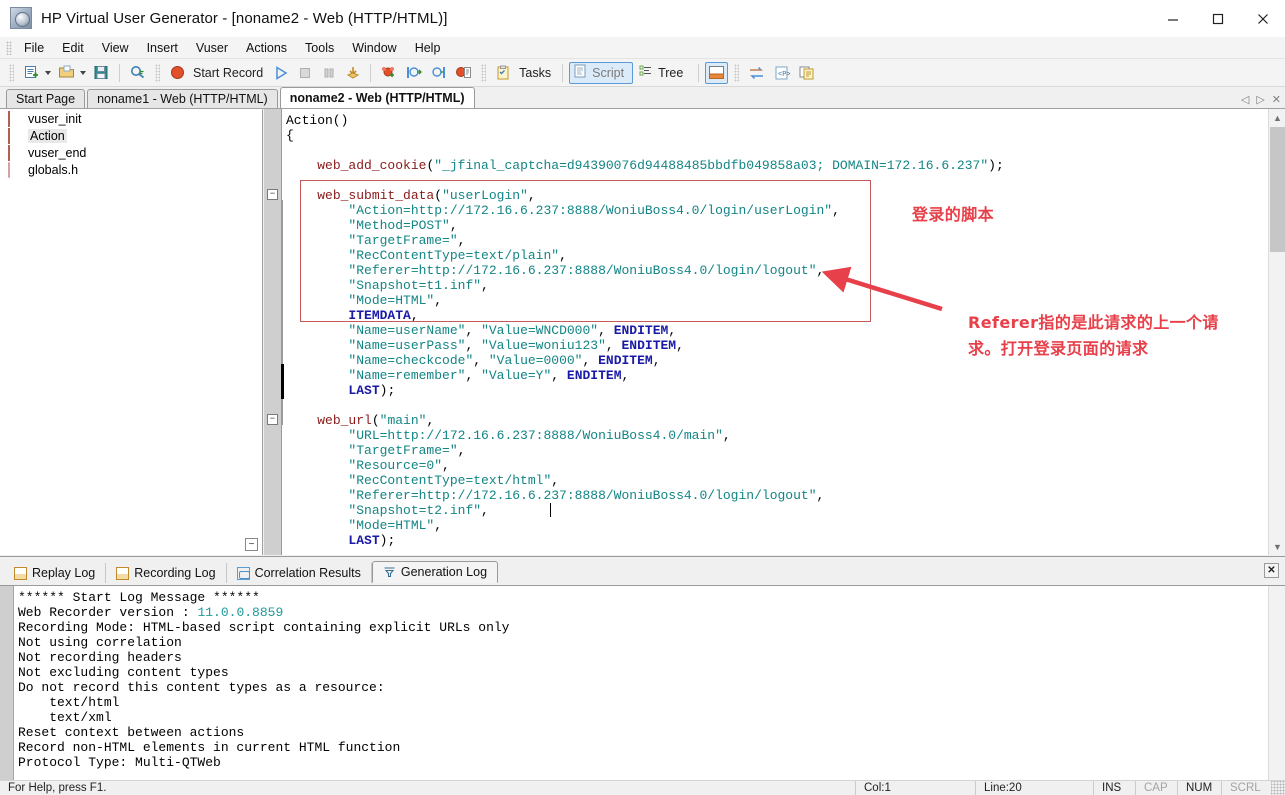 The height and width of the screenshot is (795, 1285). I want to click on log-tab-replay-log: Replay Log, so click(55, 573).